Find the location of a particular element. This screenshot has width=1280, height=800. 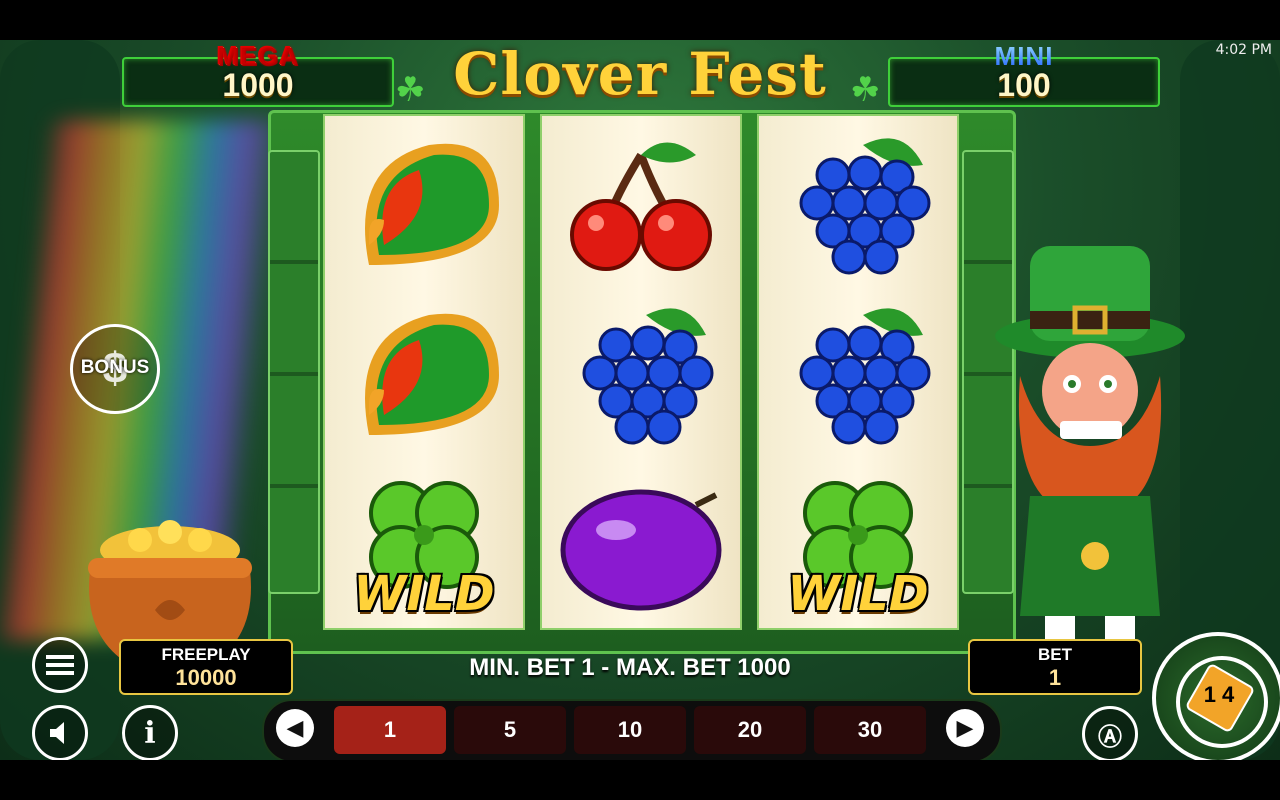

chevron-right-icon: ▶ is located at coordinates (965, 727).